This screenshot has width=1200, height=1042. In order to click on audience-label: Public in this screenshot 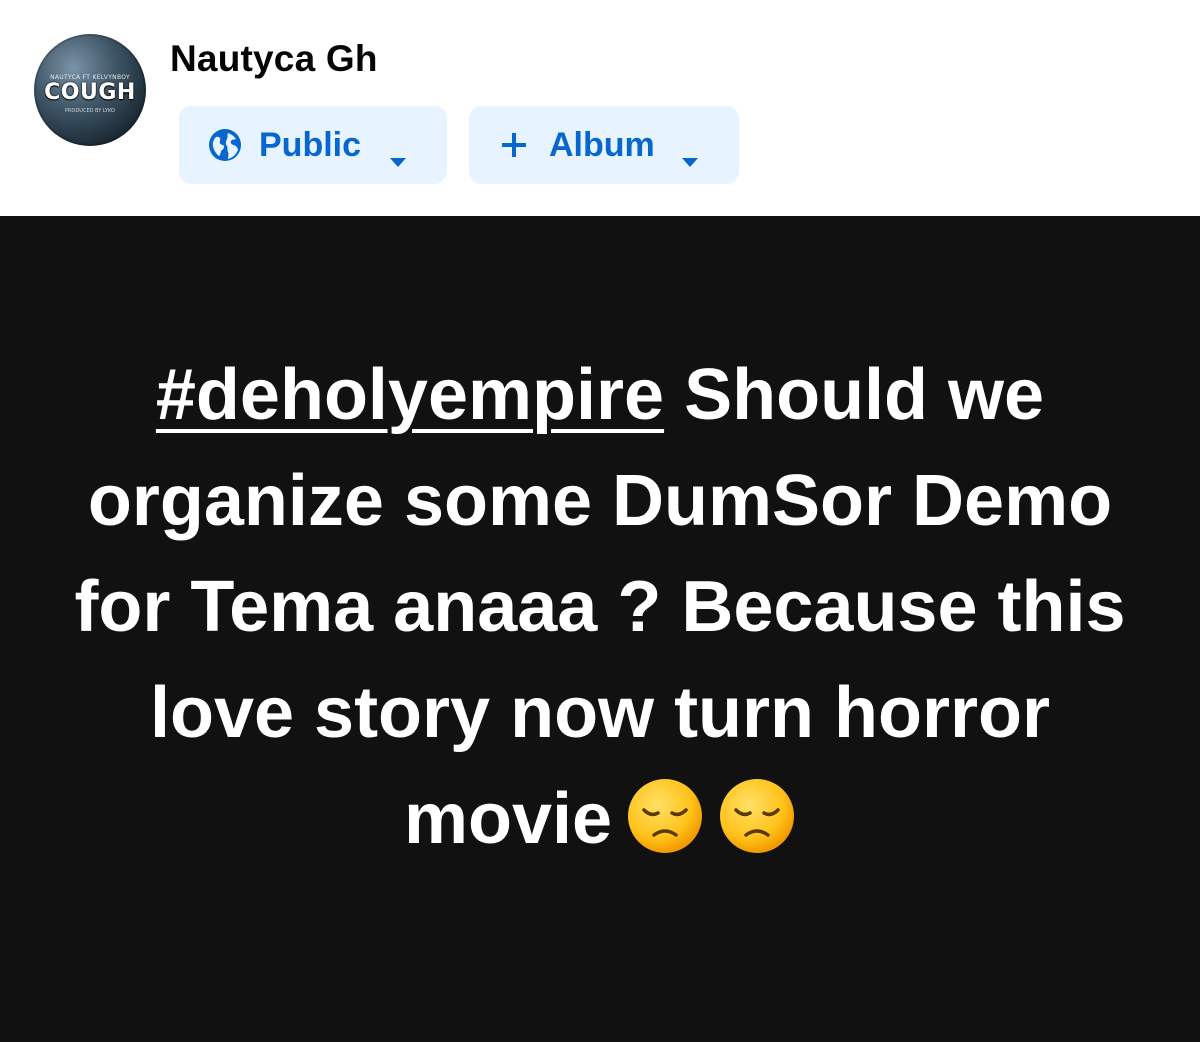, I will do `click(310, 144)`.